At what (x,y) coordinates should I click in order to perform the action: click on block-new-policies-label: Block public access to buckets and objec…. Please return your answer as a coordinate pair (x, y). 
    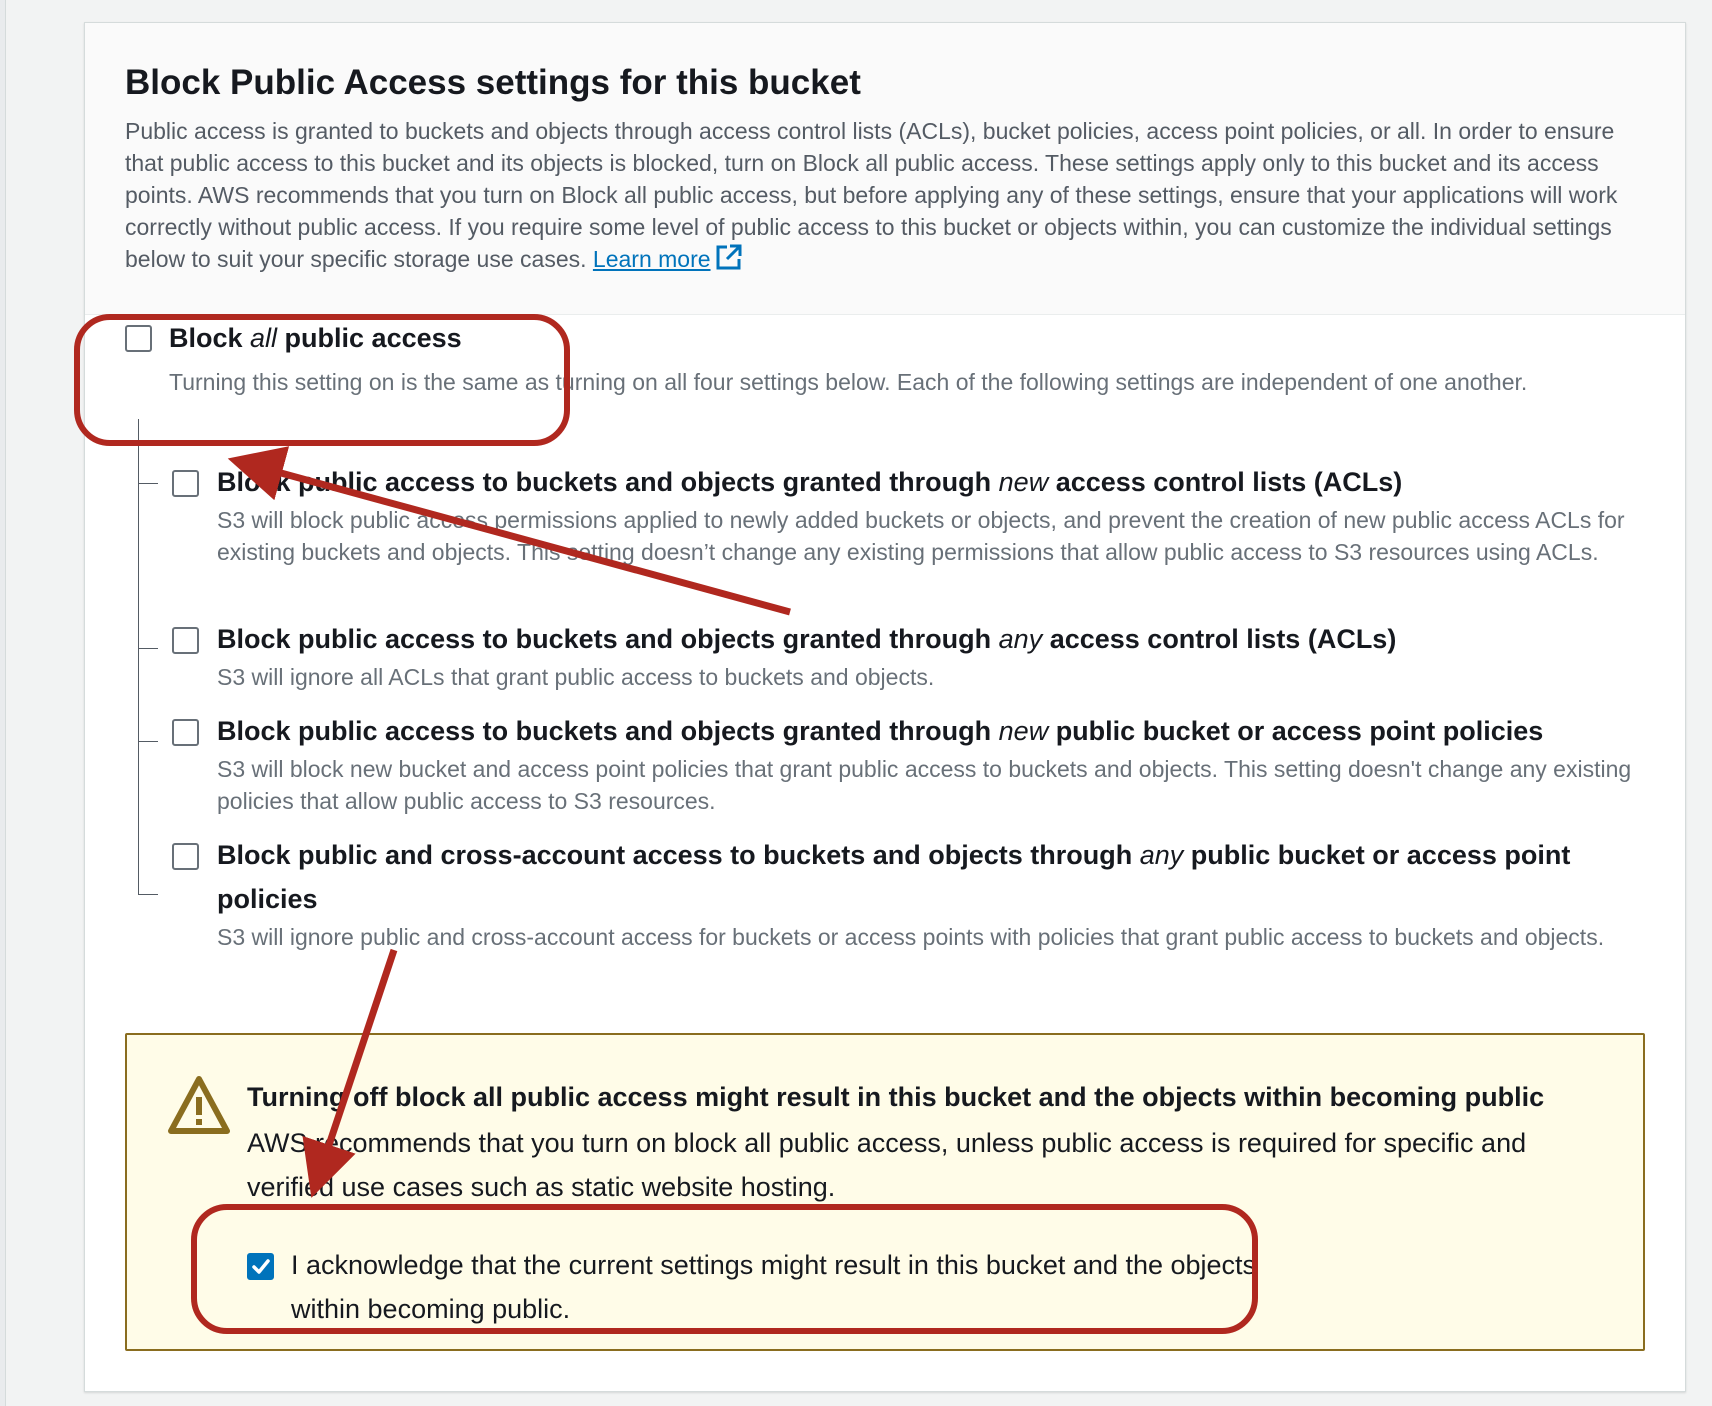
    Looking at the image, I should click on (942, 731).